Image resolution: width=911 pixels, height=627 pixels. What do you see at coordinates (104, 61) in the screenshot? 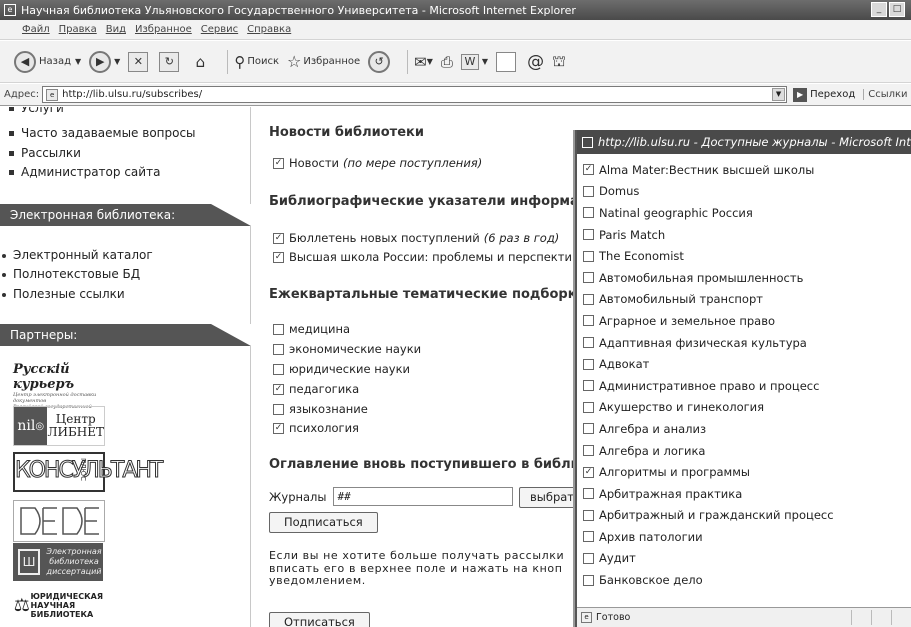
I see `forward-button: ▶ ▼` at bounding box center [104, 61].